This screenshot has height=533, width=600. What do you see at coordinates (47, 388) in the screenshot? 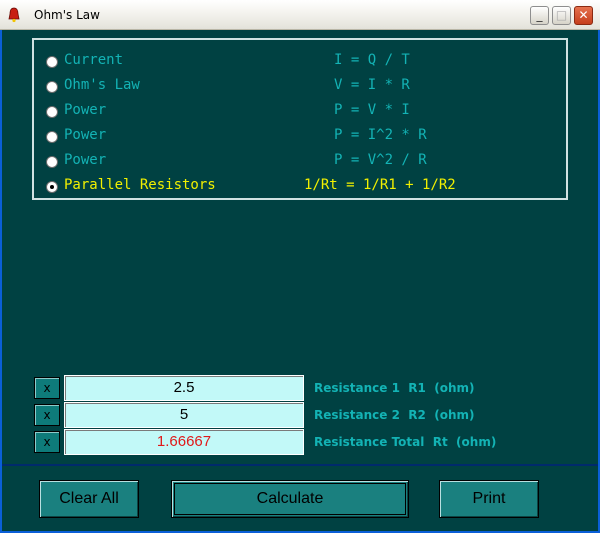
I see `clear-r1-button: x` at bounding box center [47, 388].